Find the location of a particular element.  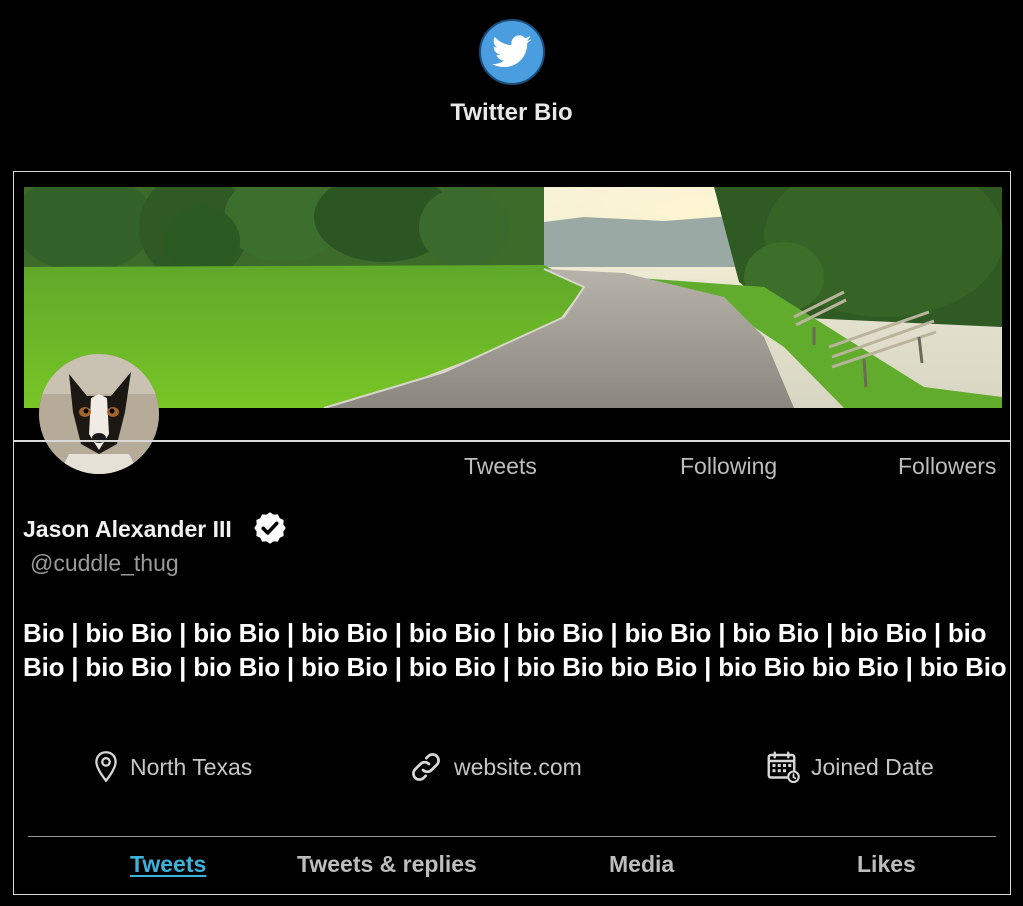

tab-tweets: Tweets is located at coordinates (168, 864).